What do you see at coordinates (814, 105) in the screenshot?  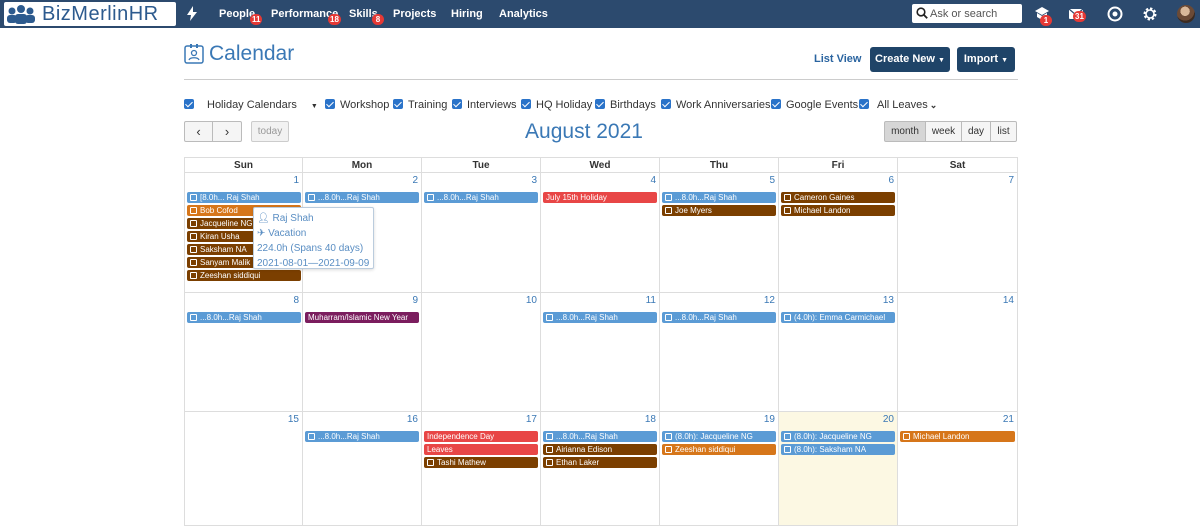 I see `filter-google-events: Google Events` at bounding box center [814, 105].